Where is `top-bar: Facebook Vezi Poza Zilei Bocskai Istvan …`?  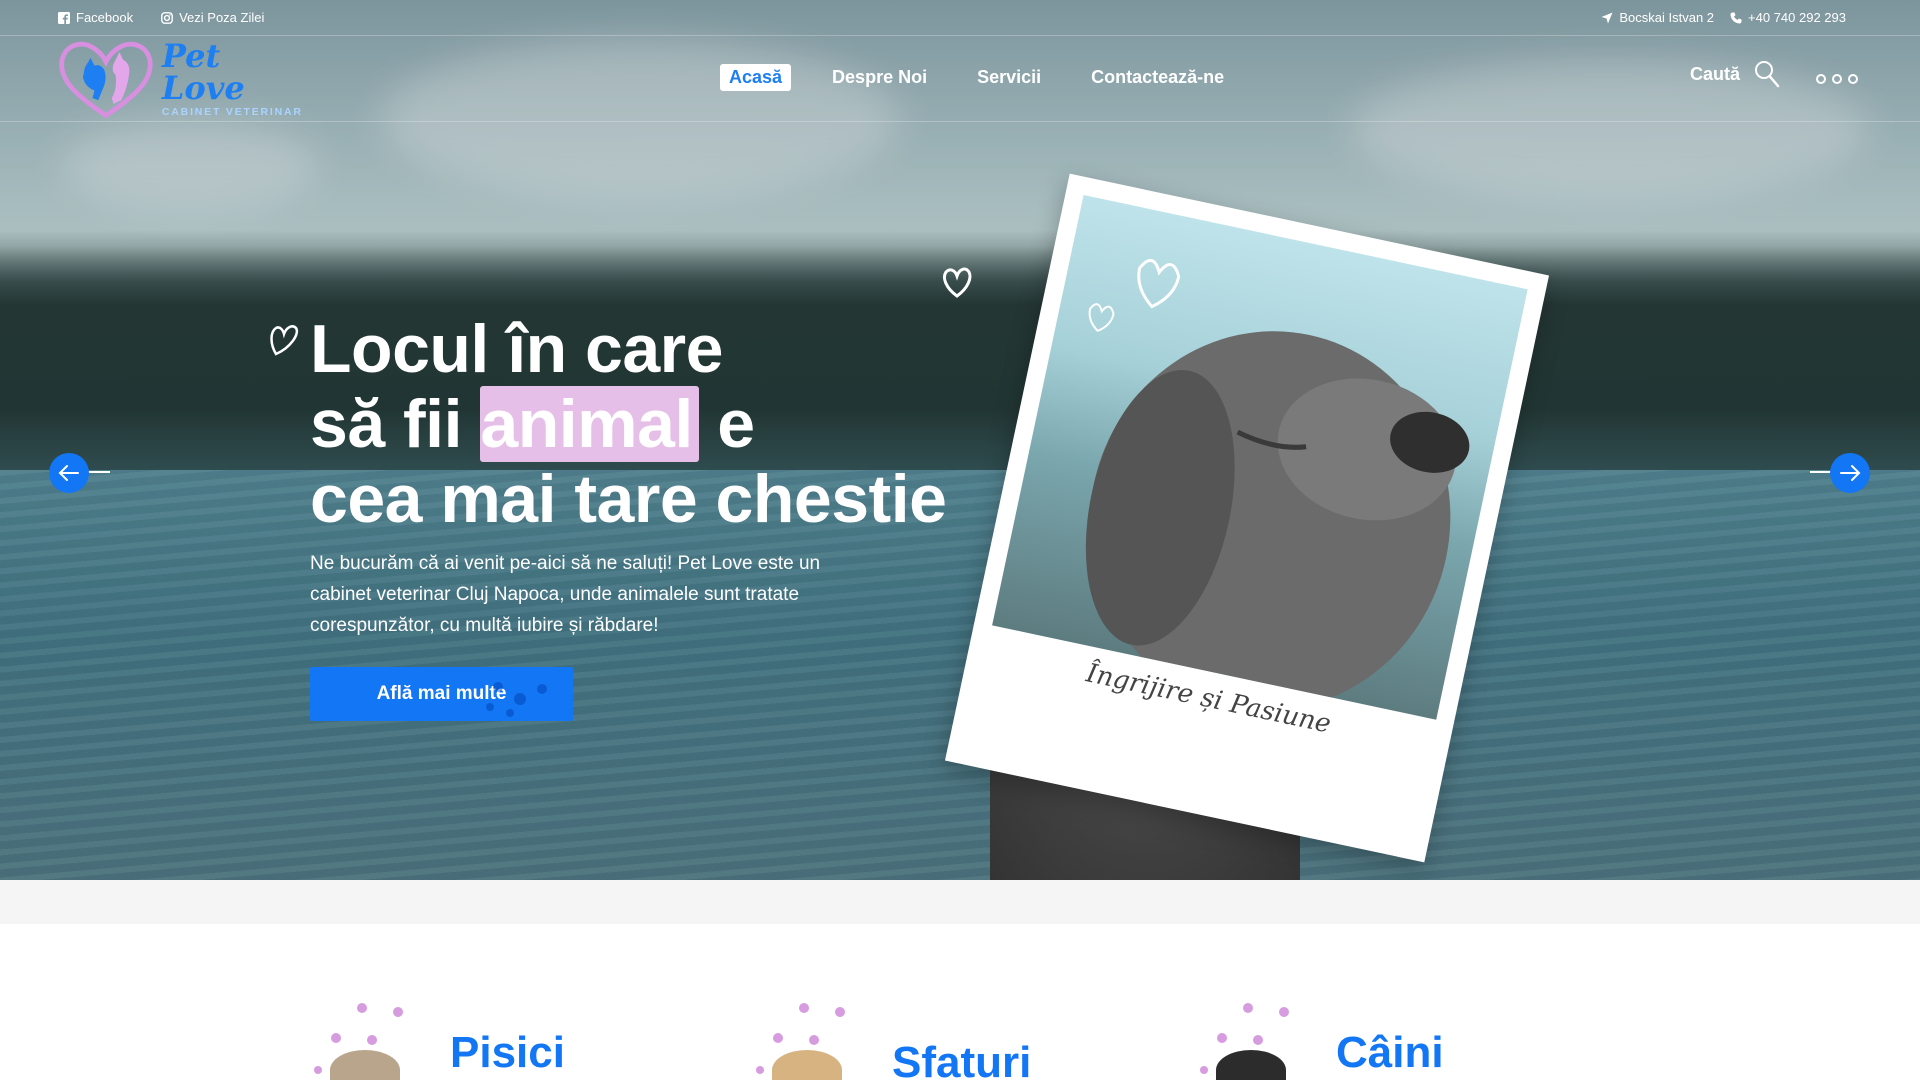 top-bar: Facebook Vezi Poza Zilei Bocskai Istvan … is located at coordinates (960, 18).